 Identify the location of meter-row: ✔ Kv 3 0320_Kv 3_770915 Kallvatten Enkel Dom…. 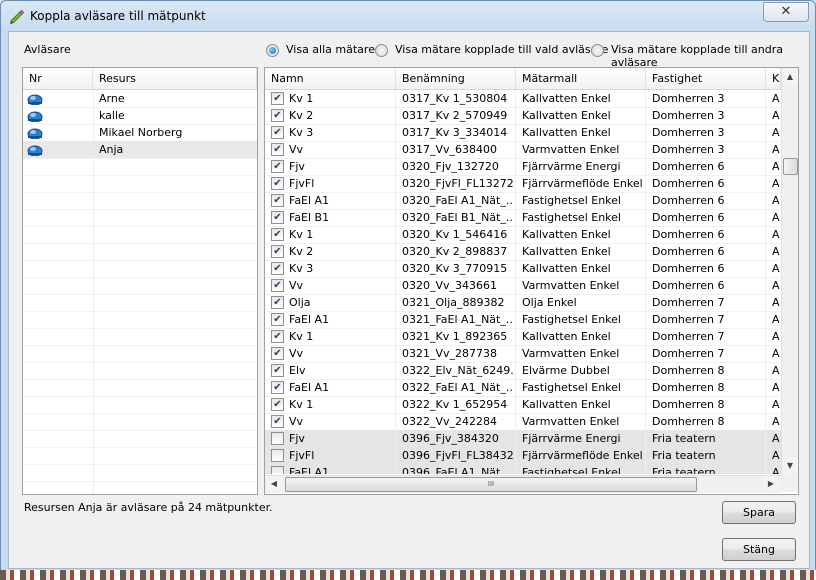
(523, 269).